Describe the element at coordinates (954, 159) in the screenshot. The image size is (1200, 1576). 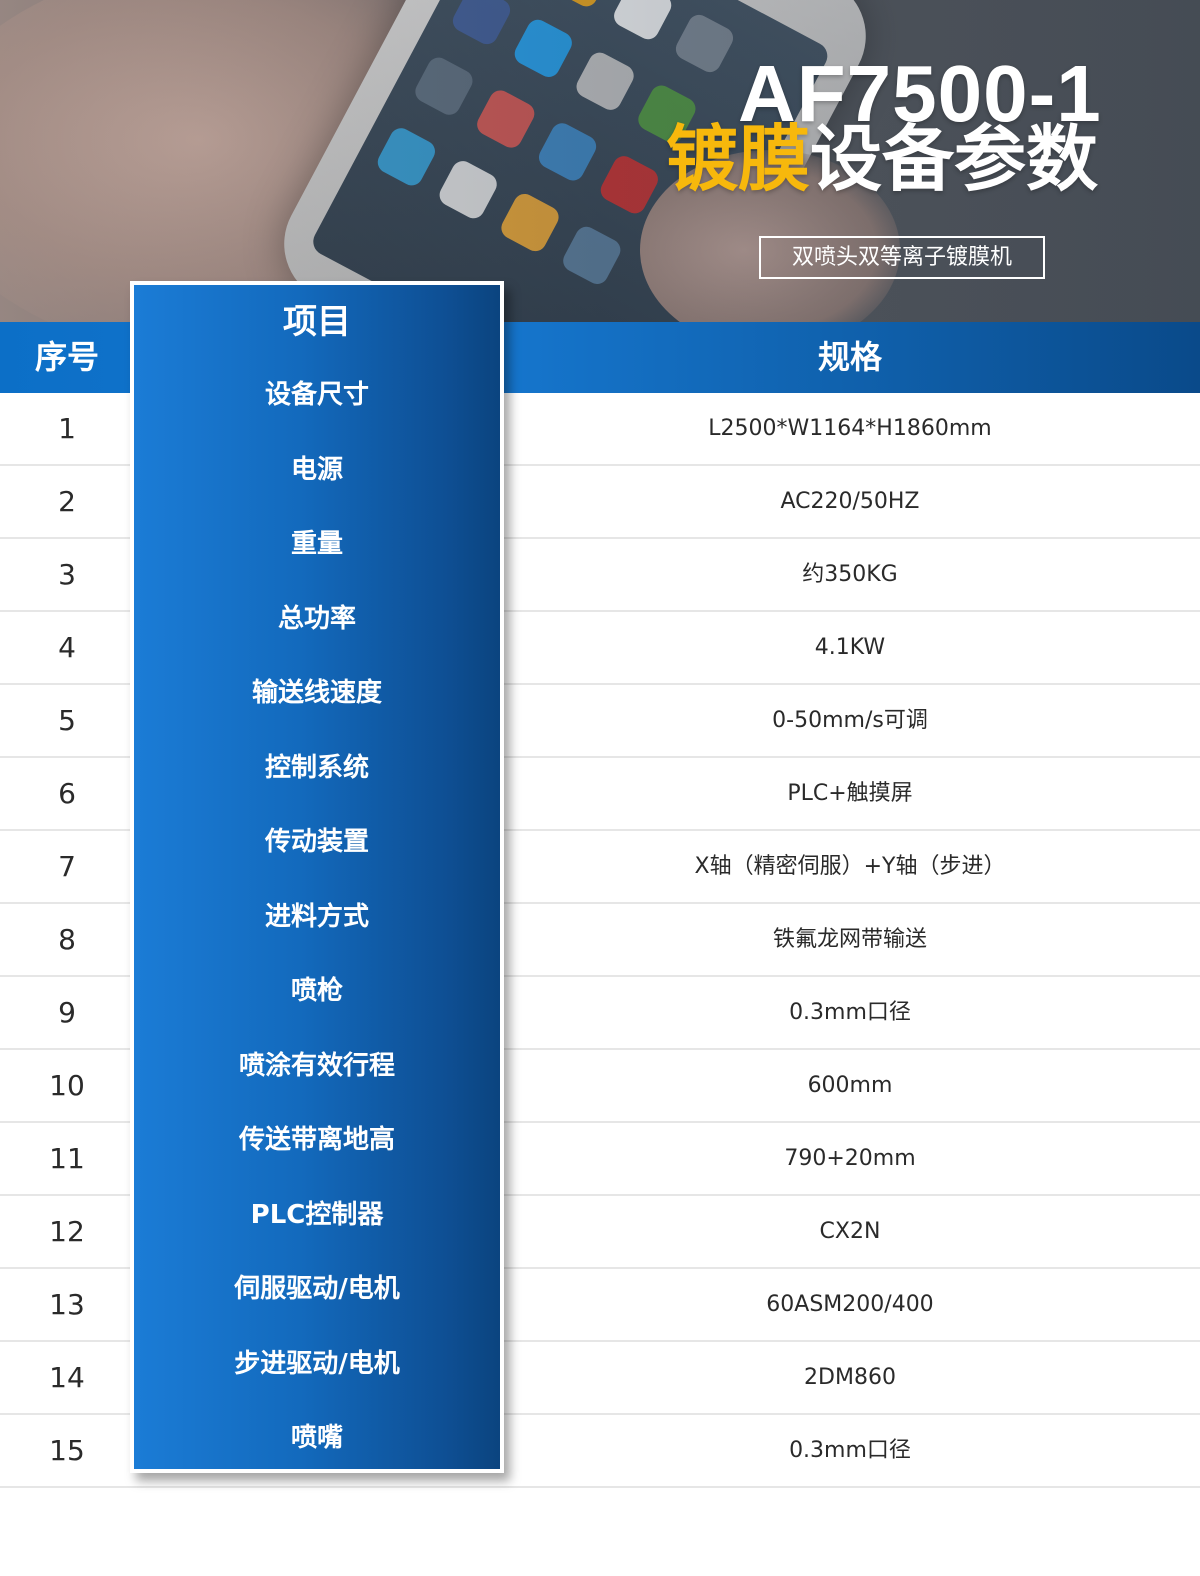
I see `title-rest: 设备参数` at that location.